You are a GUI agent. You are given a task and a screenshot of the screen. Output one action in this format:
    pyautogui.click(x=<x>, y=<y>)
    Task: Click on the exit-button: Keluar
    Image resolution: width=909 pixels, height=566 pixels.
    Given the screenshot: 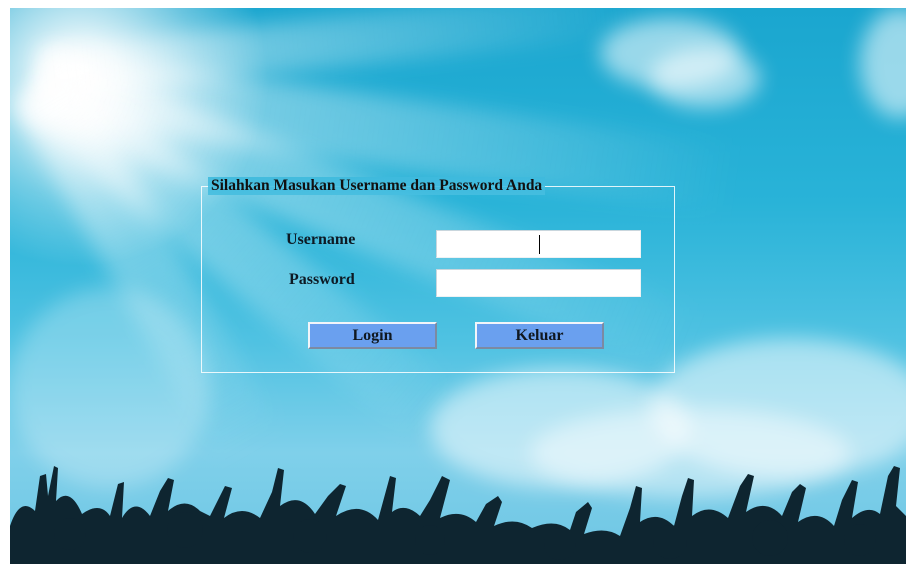 What is the action you would take?
    pyautogui.click(x=539, y=335)
    